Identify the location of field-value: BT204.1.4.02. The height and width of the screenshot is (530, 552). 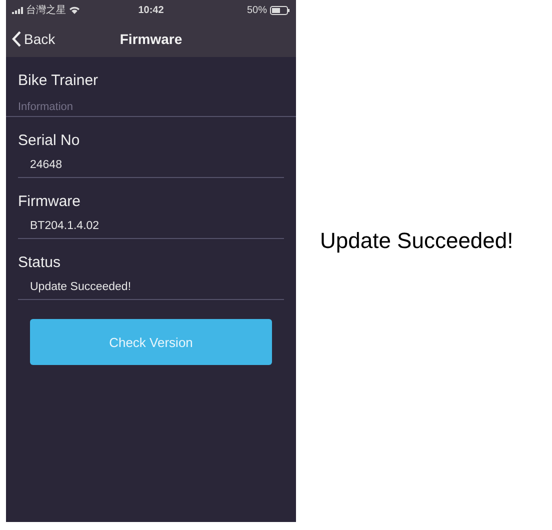
(151, 229).